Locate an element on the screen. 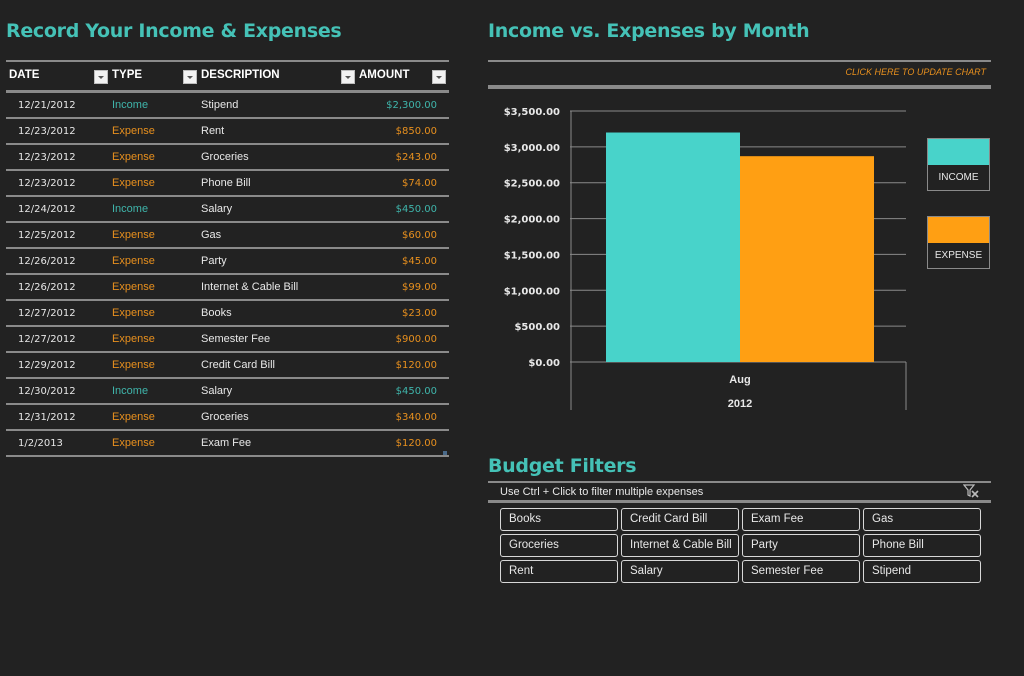 Image resolution: width=1024 pixels, height=676 pixels. filter-button: Internet & Cable Bill is located at coordinates (680, 545).